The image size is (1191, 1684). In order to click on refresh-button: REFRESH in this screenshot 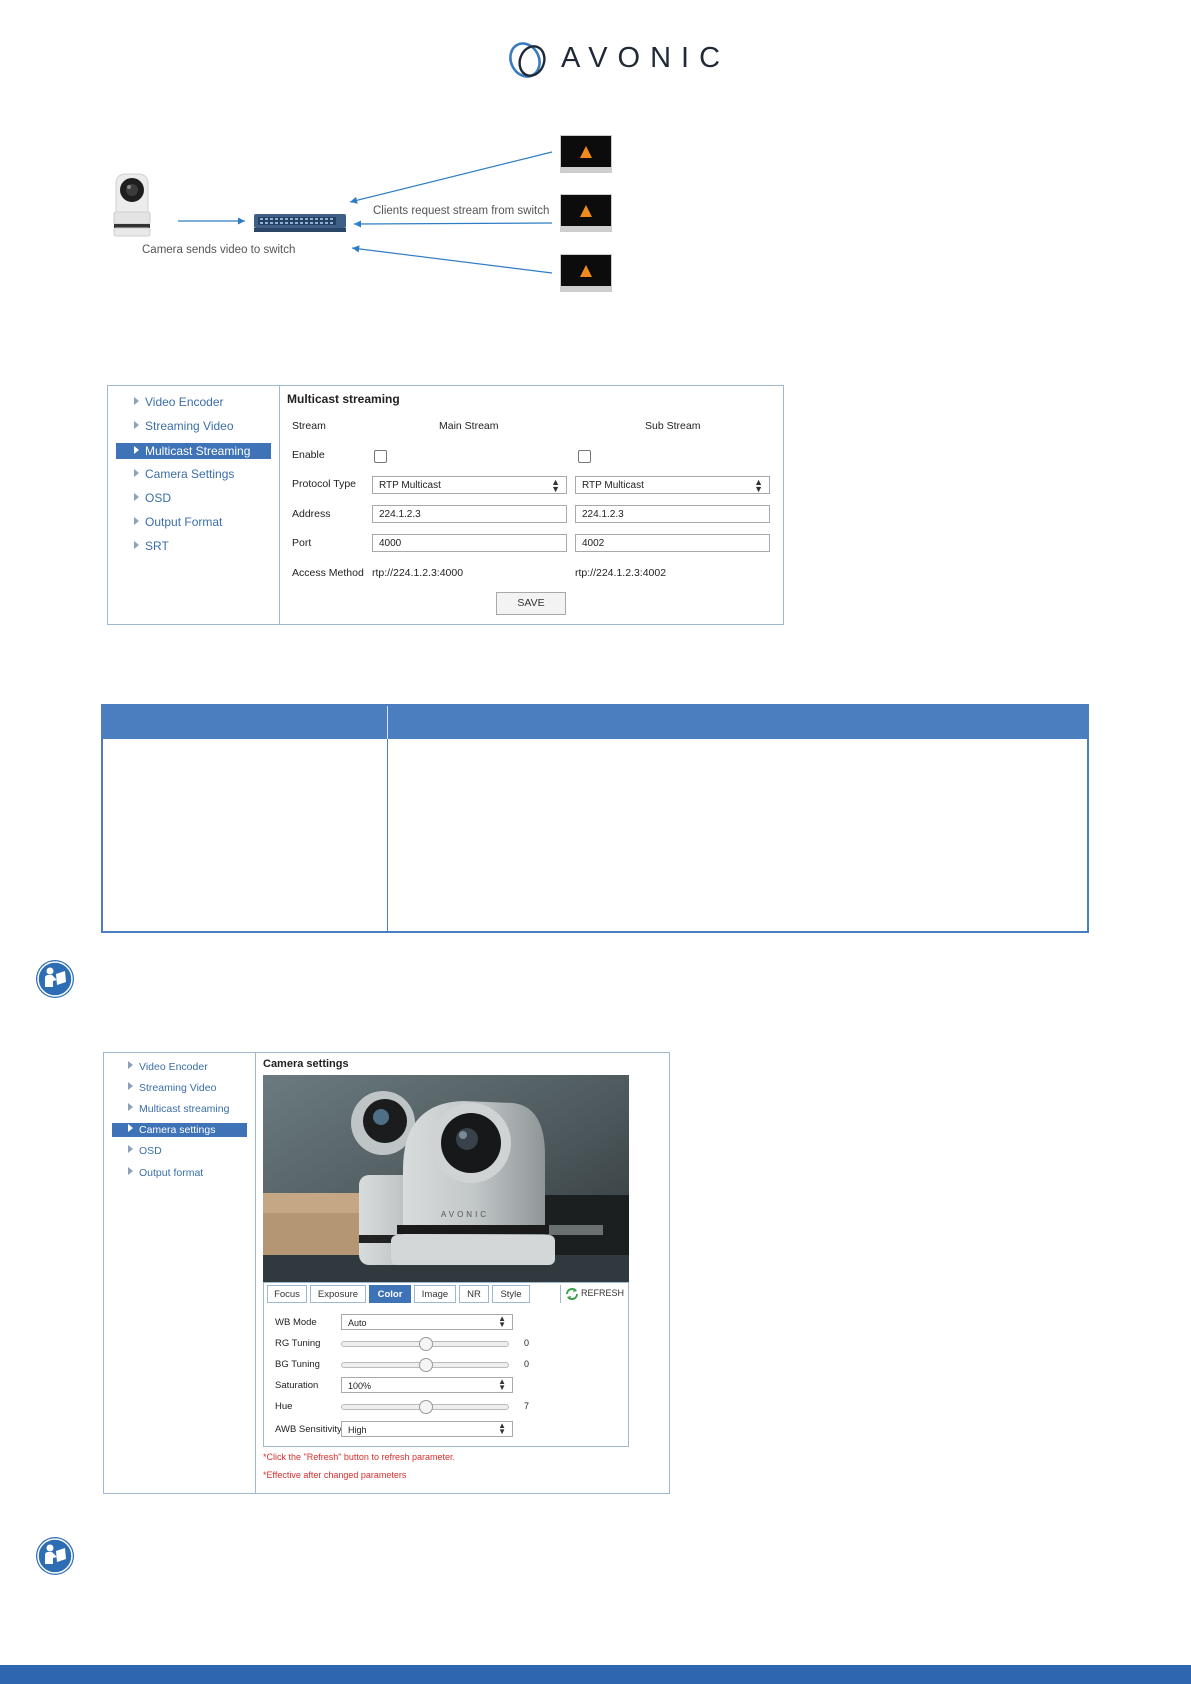, I will do `click(594, 1294)`.